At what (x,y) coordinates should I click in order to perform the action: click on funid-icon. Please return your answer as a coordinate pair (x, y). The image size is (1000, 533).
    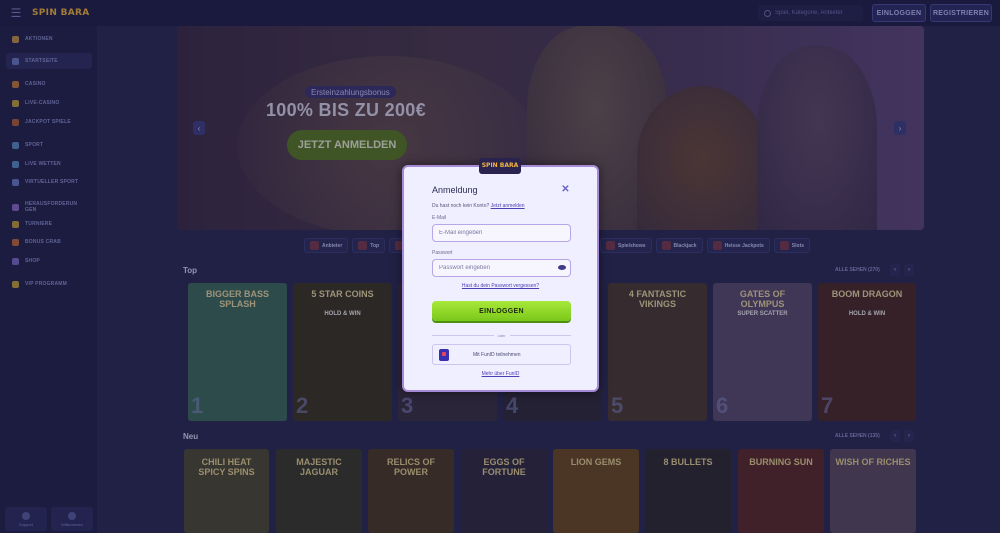
    Looking at the image, I should click on (444, 354).